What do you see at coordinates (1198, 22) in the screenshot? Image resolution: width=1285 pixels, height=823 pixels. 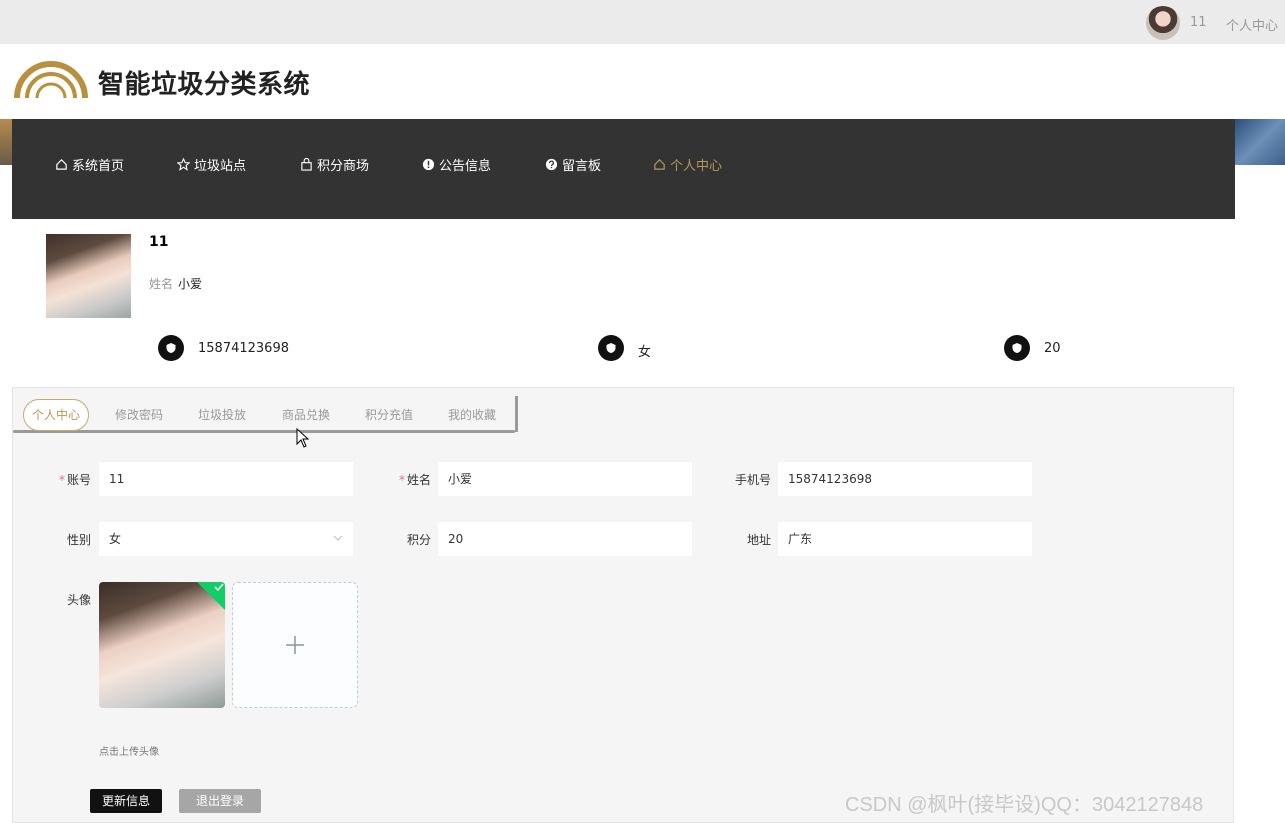 I see `top-username: 11` at bounding box center [1198, 22].